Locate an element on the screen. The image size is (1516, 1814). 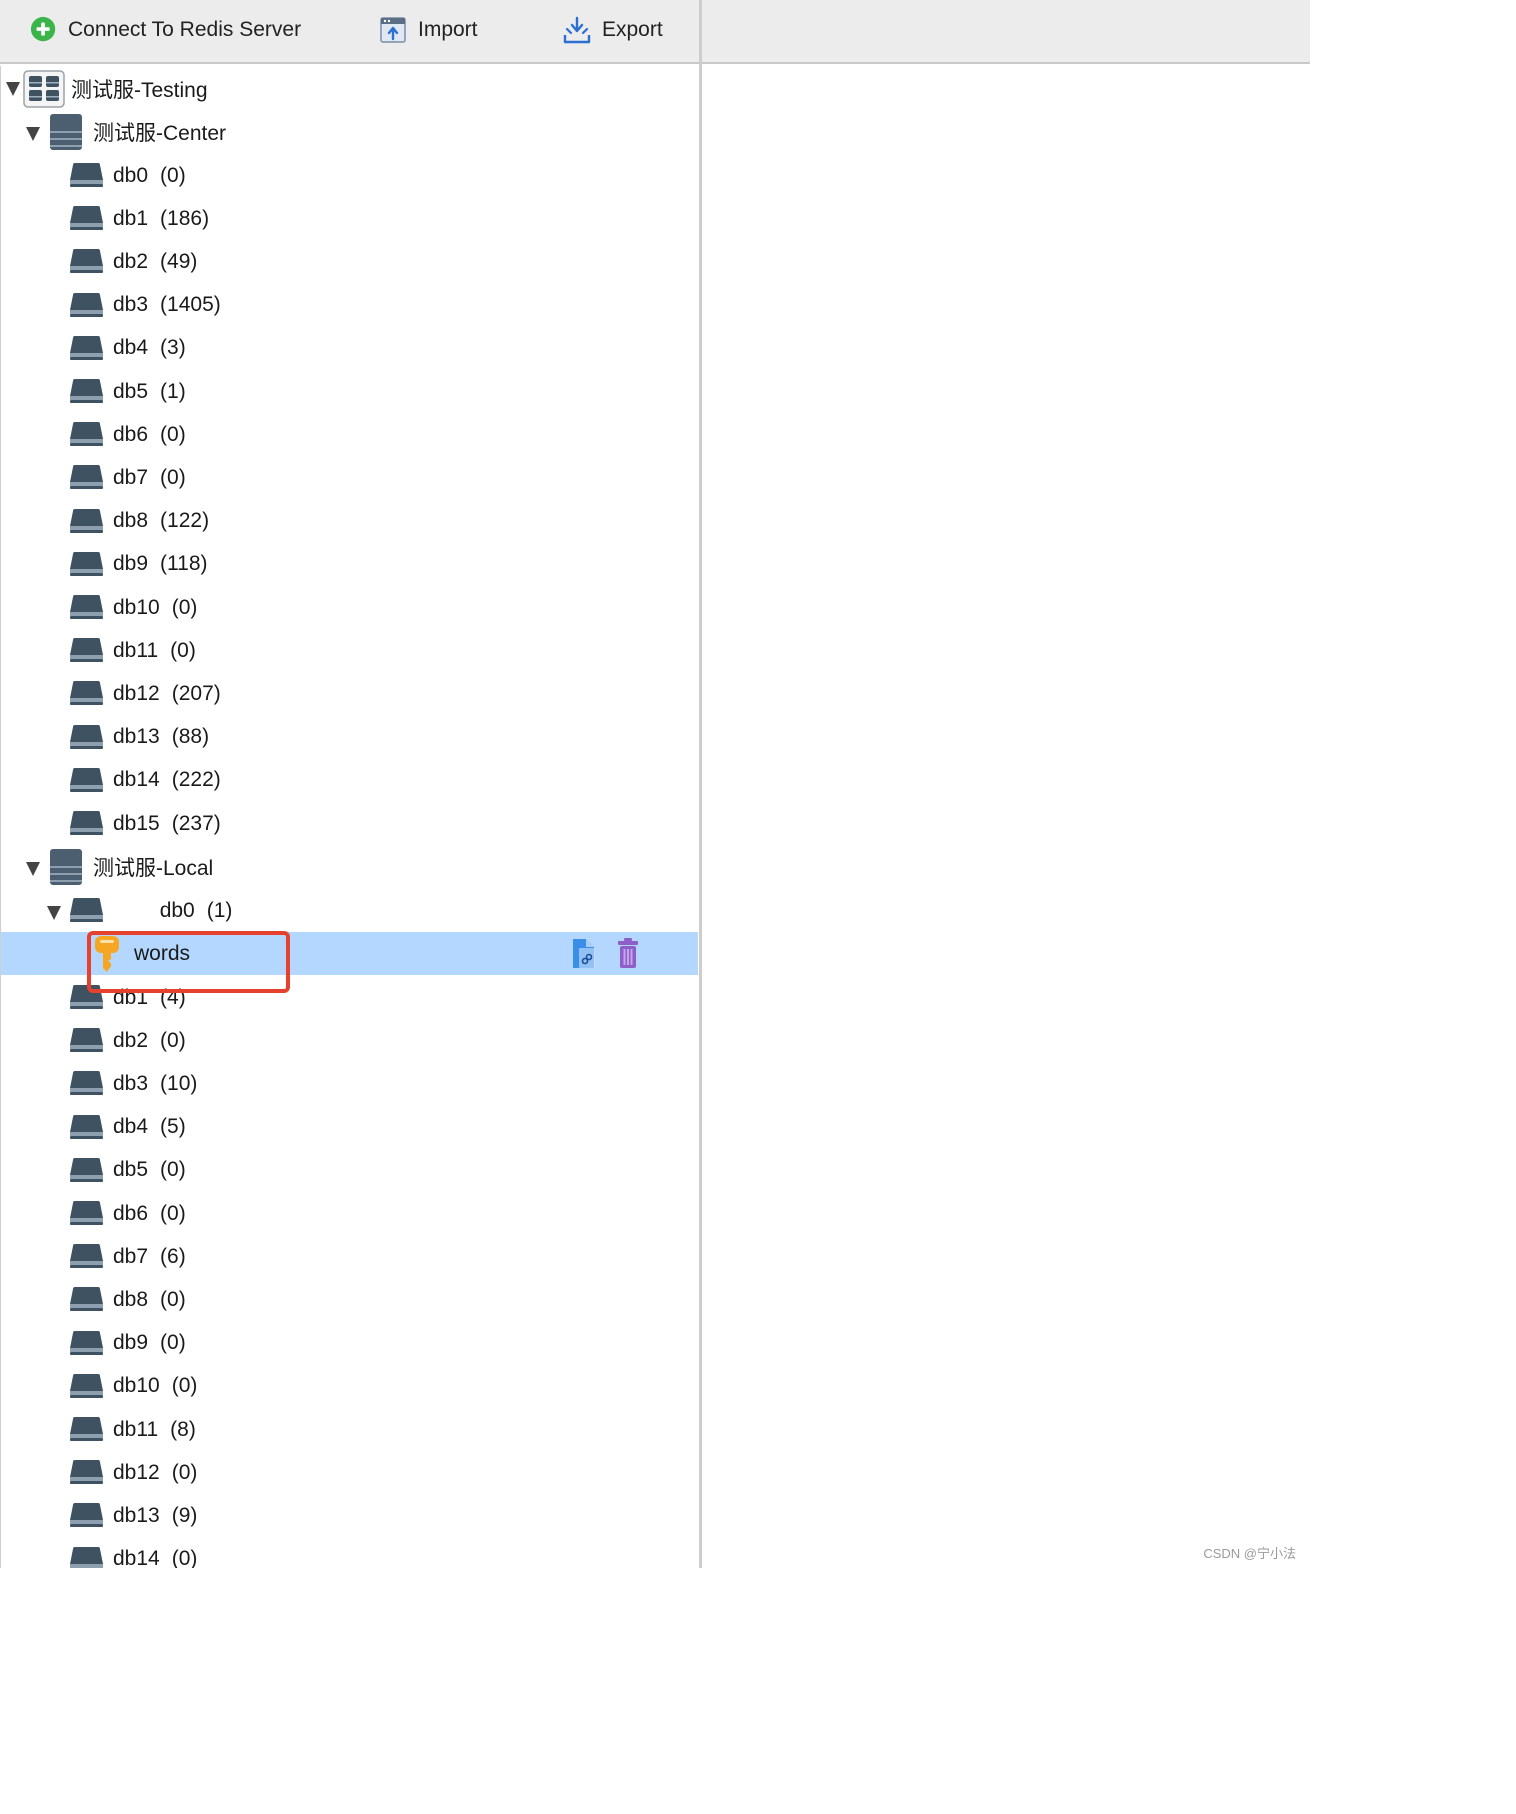
plus-circle-icon is located at coordinates (43, 29).